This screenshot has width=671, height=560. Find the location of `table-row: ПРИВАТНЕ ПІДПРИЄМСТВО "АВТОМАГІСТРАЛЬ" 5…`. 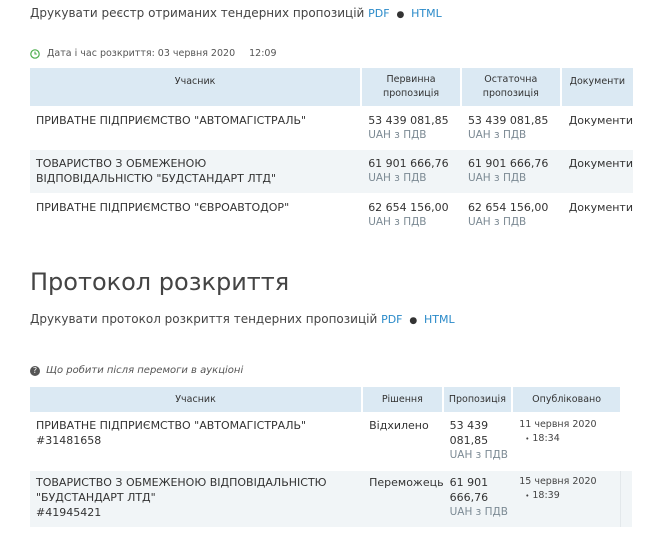

table-row: ПРИВАТНЕ ПІДПРИЄМСТВО "АВТОМАГІСТРАЛЬ" 5… is located at coordinates (331, 128).